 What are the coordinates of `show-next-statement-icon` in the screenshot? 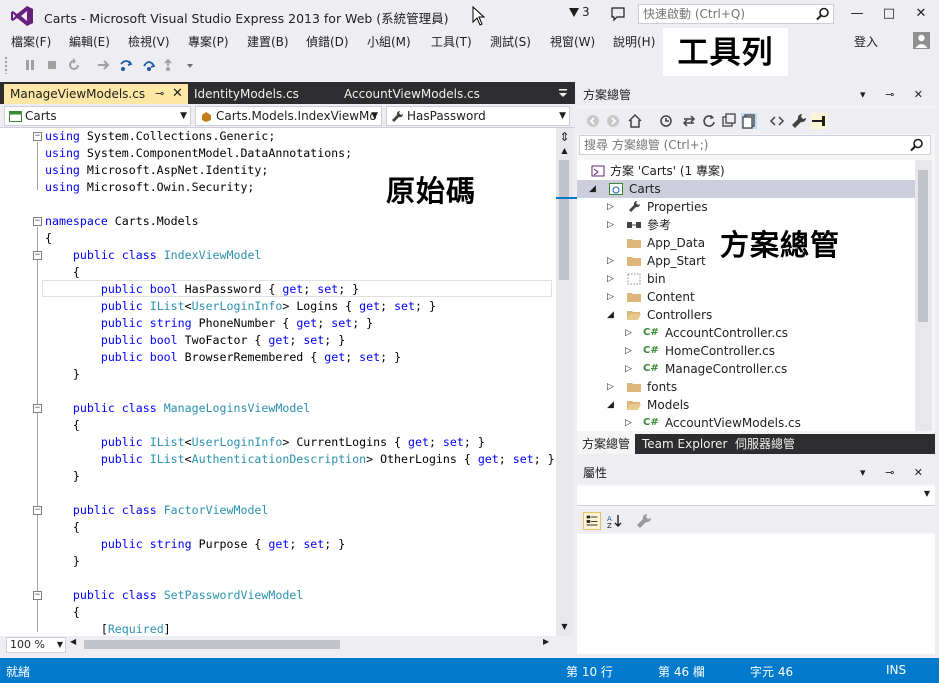 It's located at (104, 65).